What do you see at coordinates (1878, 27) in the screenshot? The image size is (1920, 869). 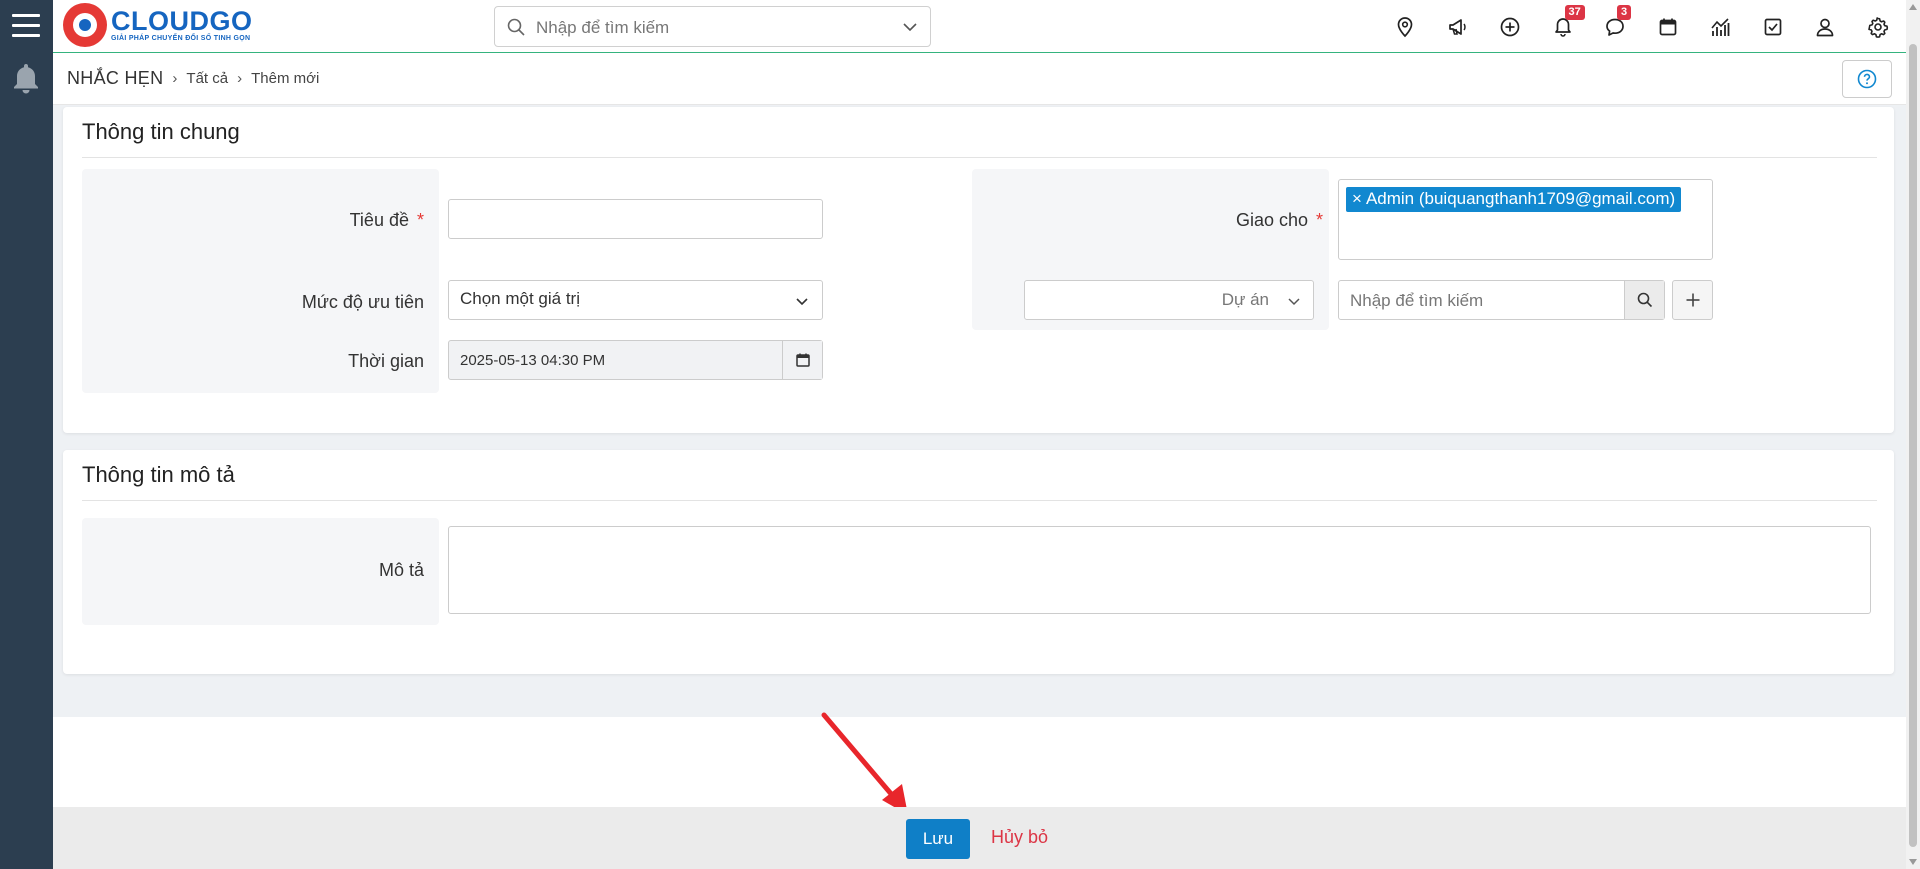 I see `gear-icon` at bounding box center [1878, 27].